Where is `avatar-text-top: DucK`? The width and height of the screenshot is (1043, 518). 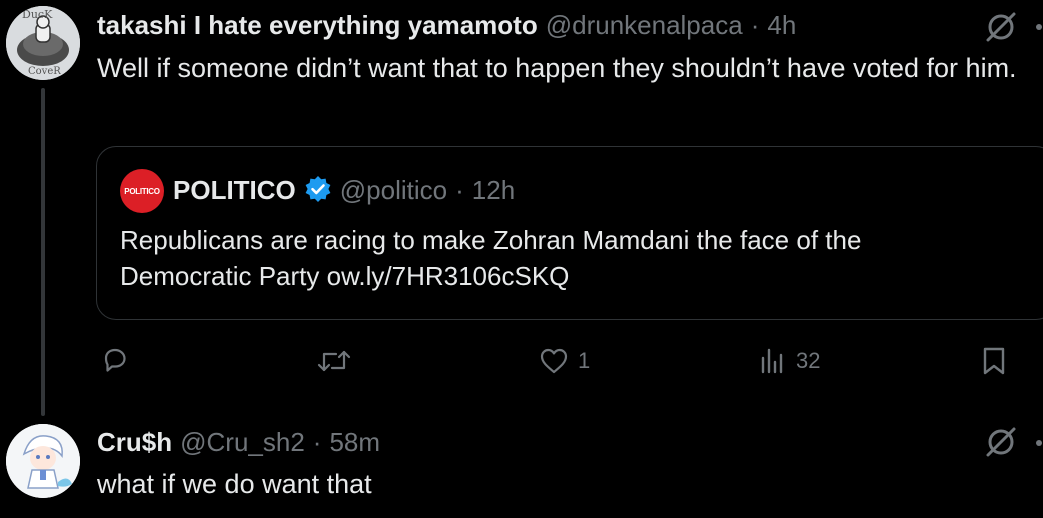 avatar-text-top: DucK is located at coordinates (37, 14).